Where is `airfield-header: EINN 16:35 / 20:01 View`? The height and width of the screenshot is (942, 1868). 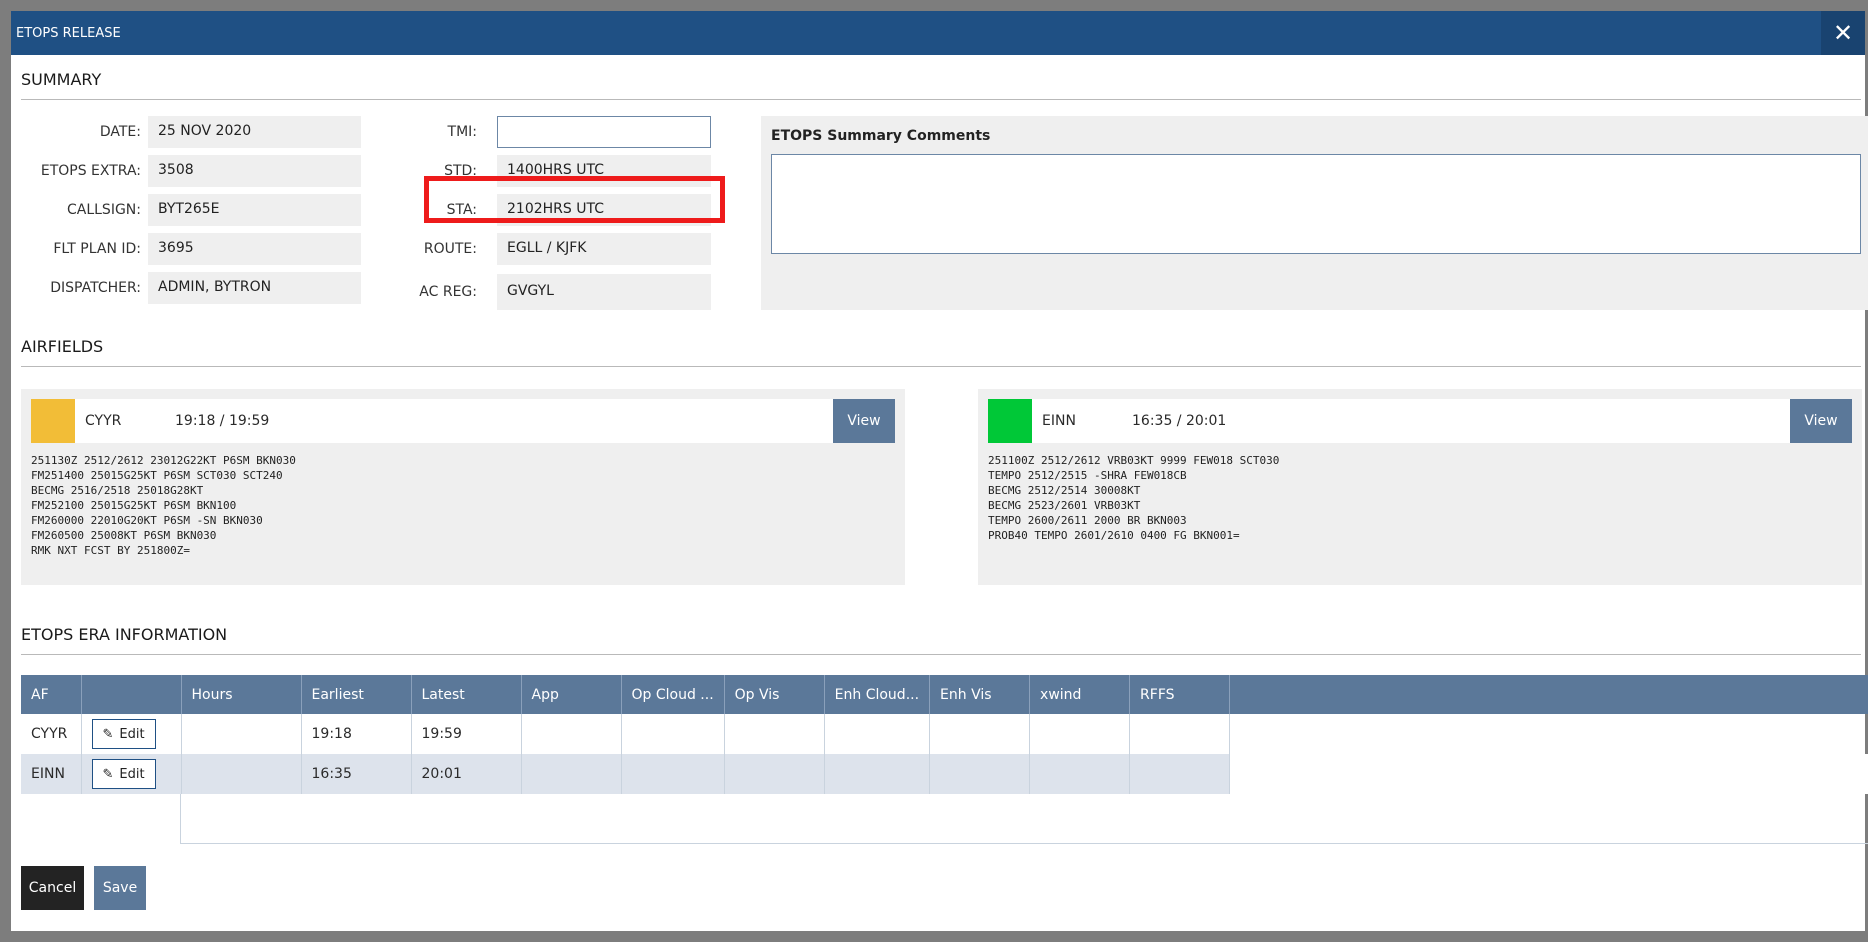
airfield-header: EINN 16:35 / 20:01 View is located at coordinates (1420, 421).